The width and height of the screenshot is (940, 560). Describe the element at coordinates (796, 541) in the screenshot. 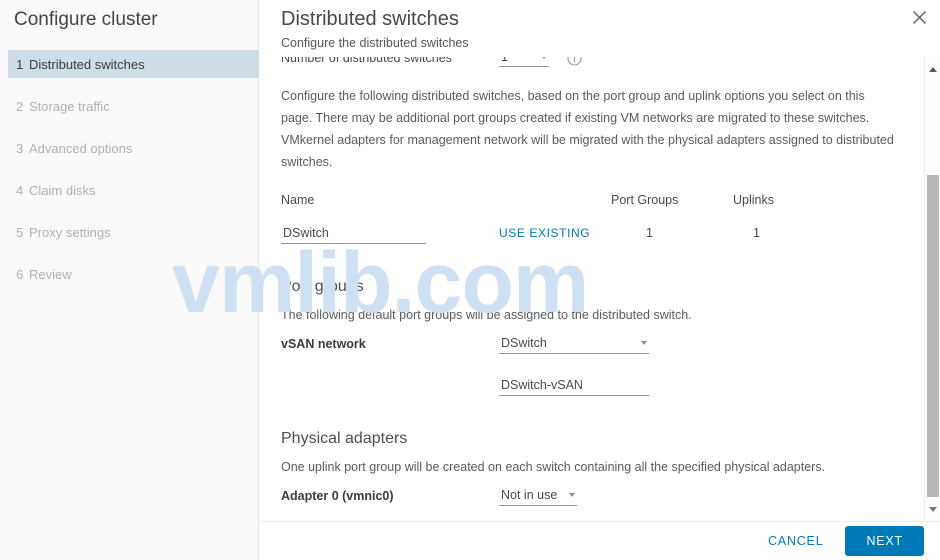

I see `cancel-button: CANCEL` at that location.